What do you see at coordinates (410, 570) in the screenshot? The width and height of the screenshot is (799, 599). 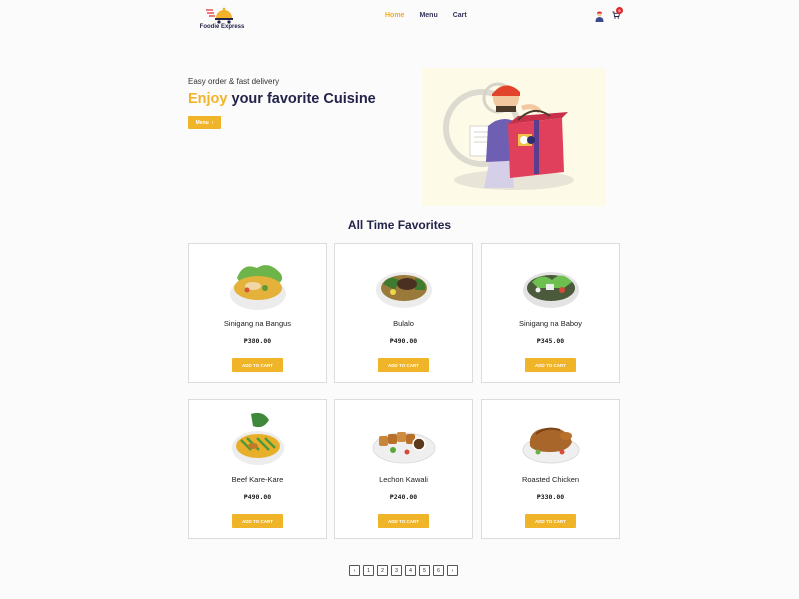 I see `pagination-page-4: 4` at bounding box center [410, 570].